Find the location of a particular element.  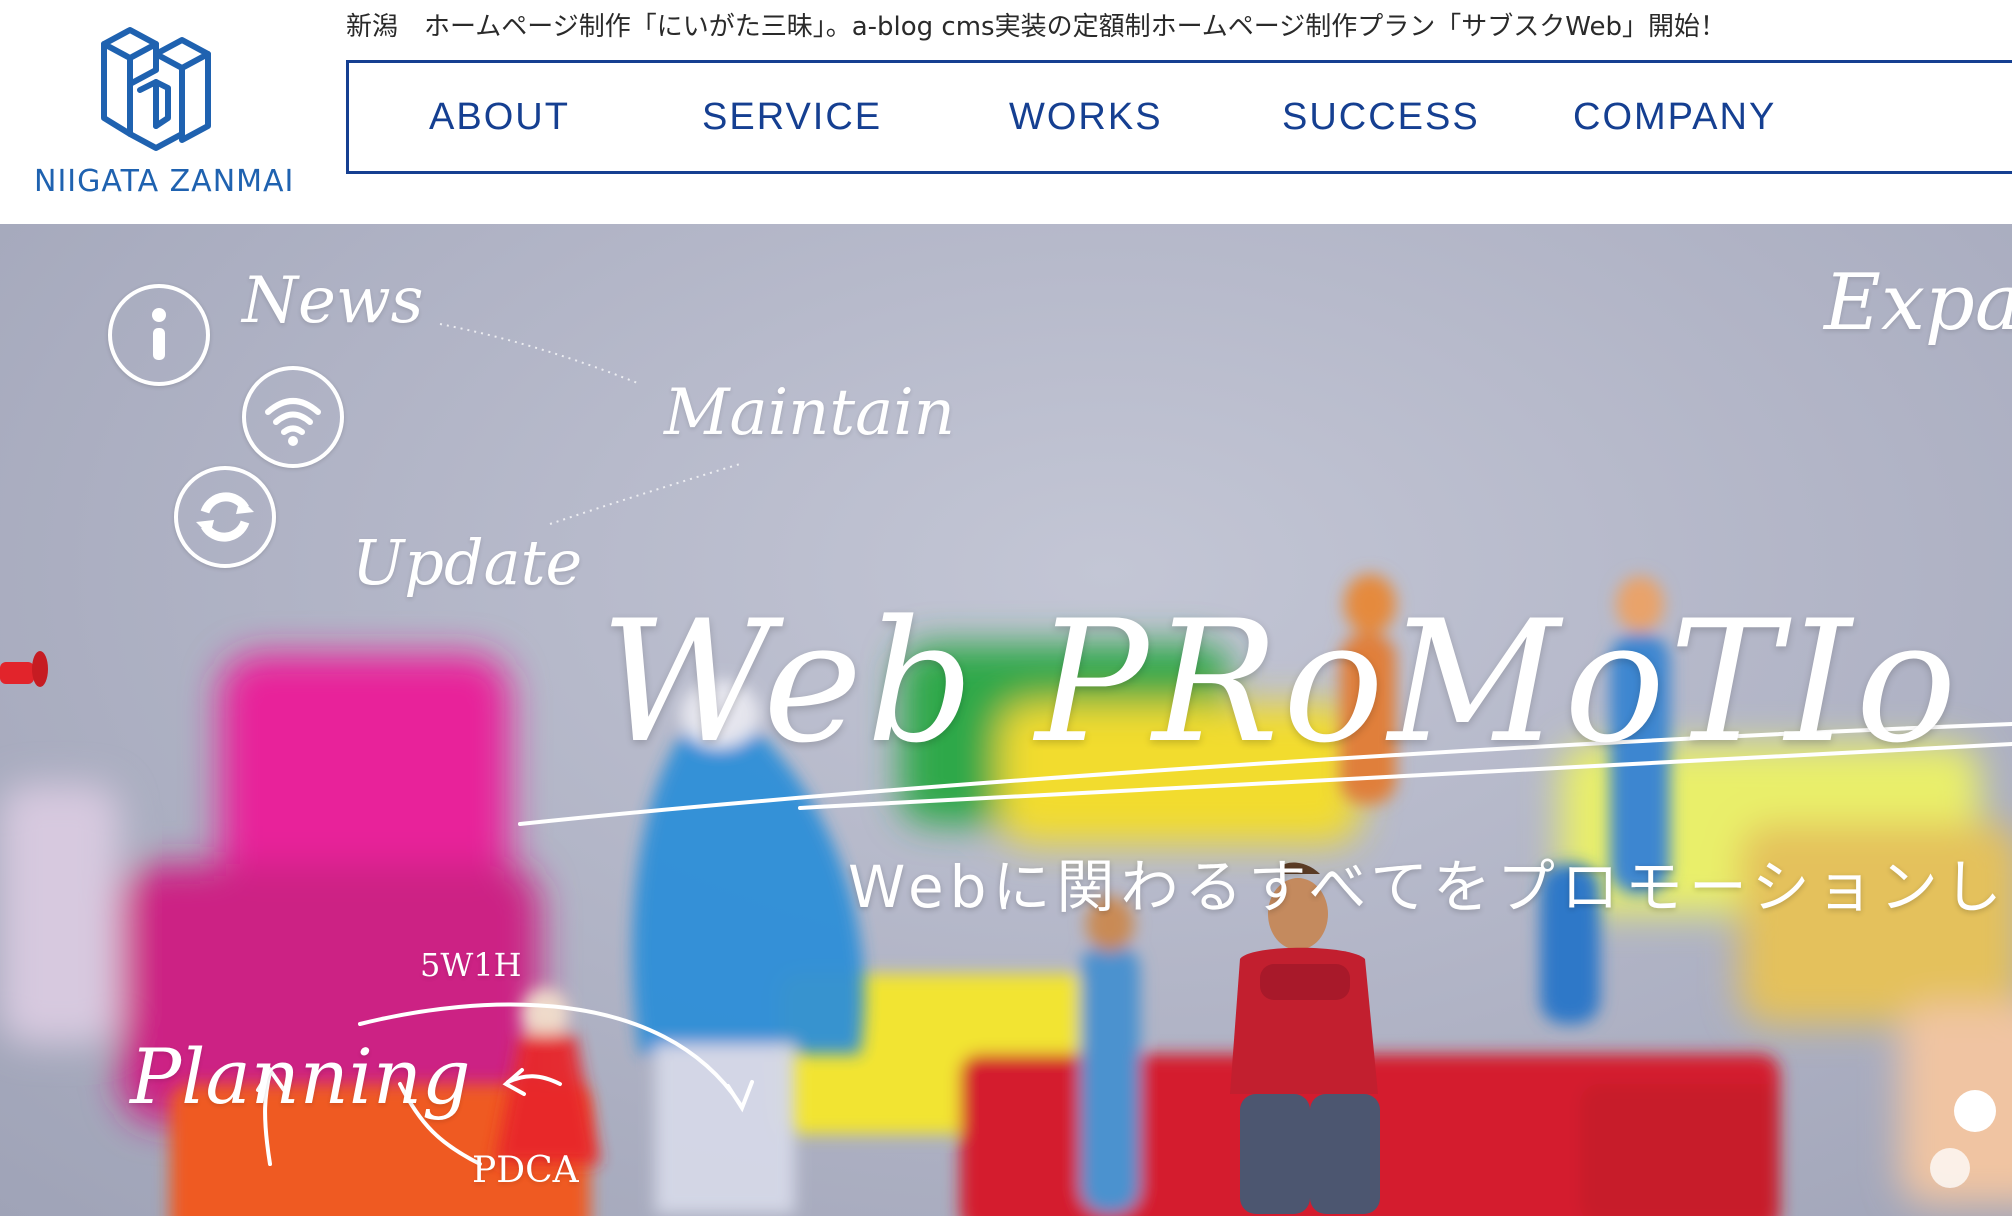

label-expand: Expa is located at coordinates (1918, 303).